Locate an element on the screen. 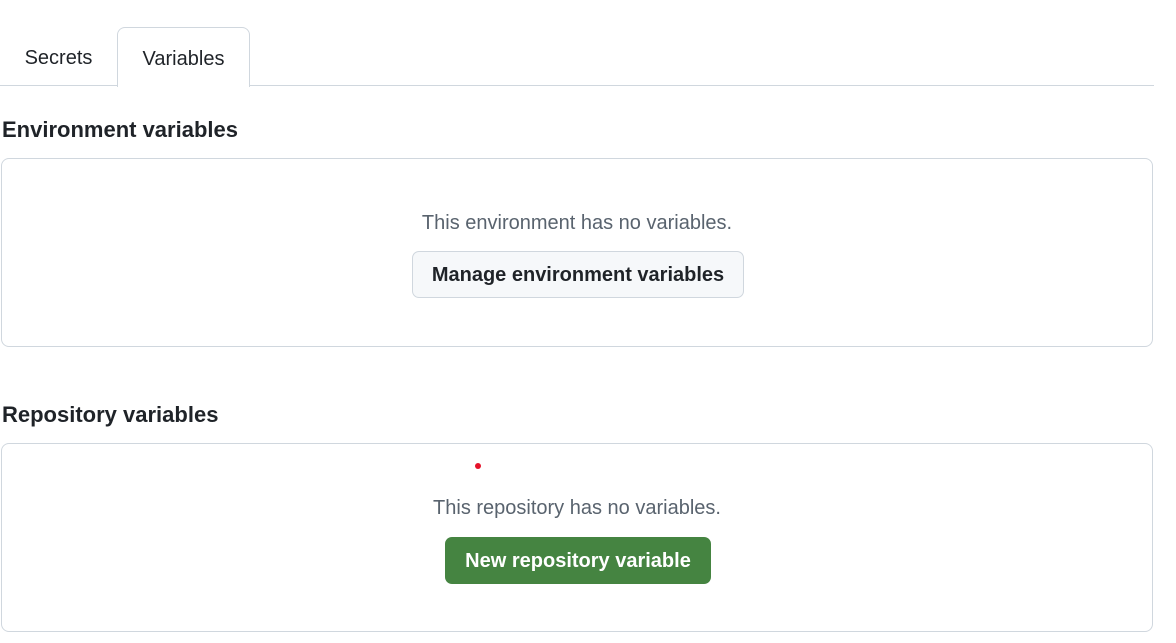 This screenshot has height=643, width=1176. cursor-marker is located at coordinates (478, 466).